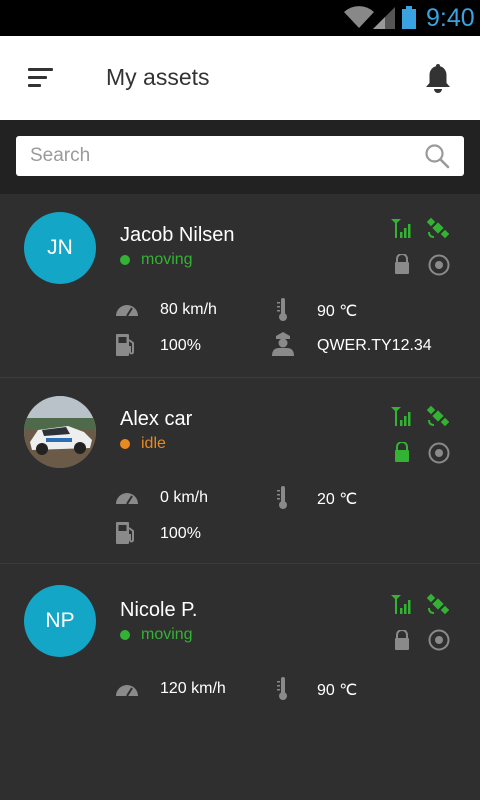 Image resolution: width=480 pixels, height=800 pixels. I want to click on speed-value: 0 km/h, so click(184, 497).